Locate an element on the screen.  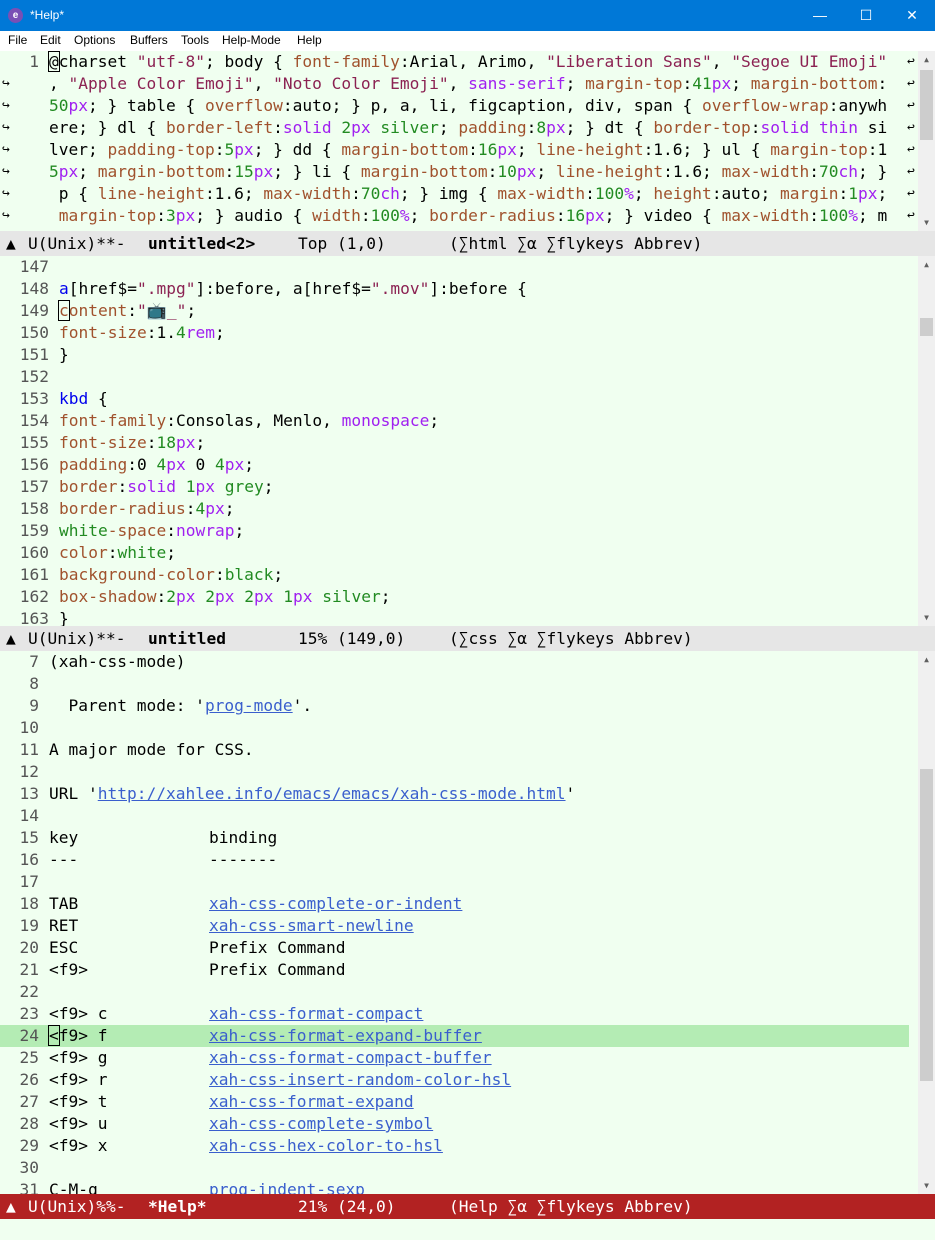
help-line: 8 is located at coordinates (458, 684).